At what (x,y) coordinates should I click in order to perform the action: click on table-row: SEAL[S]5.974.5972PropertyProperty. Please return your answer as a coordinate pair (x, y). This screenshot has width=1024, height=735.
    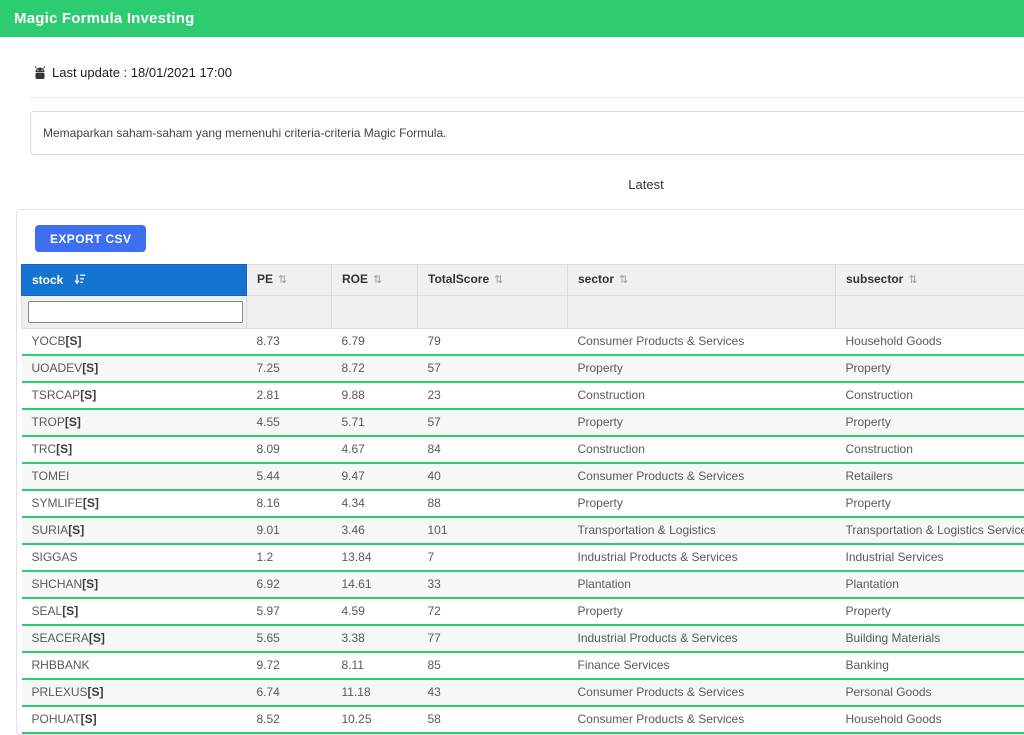
    Looking at the image, I should click on (523, 611).